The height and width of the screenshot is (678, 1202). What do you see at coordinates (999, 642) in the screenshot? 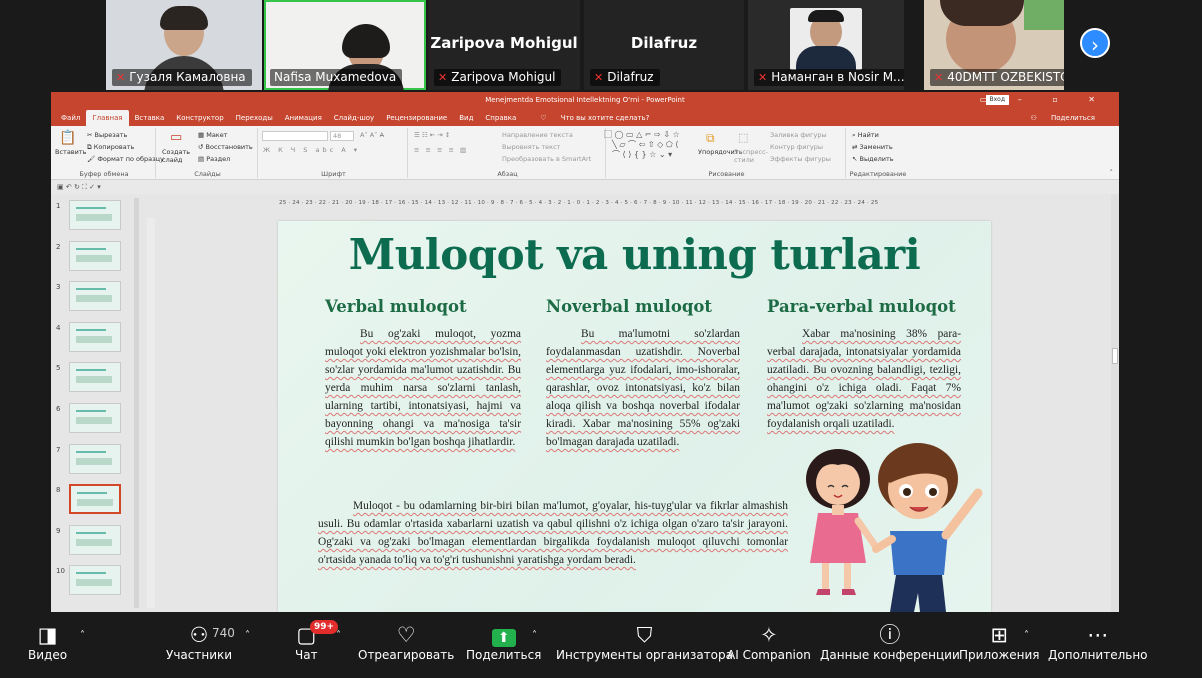
I see `apps-button: ⊞ Приложения` at bounding box center [999, 642].